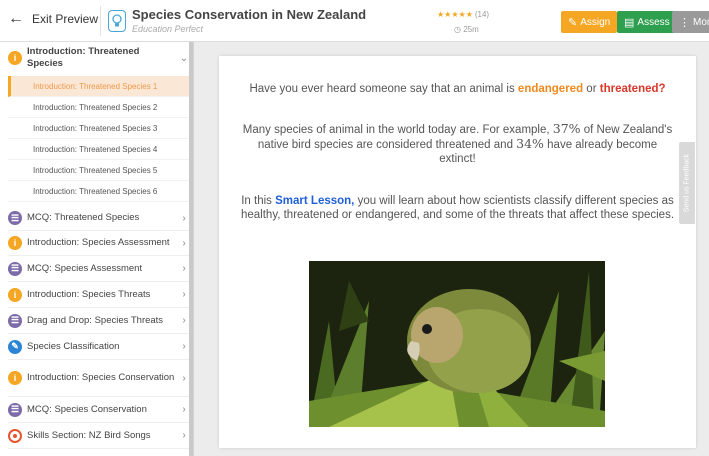 Image resolution: width=709 pixels, height=456 pixels. I want to click on lightbulb-icon, so click(117, 21).